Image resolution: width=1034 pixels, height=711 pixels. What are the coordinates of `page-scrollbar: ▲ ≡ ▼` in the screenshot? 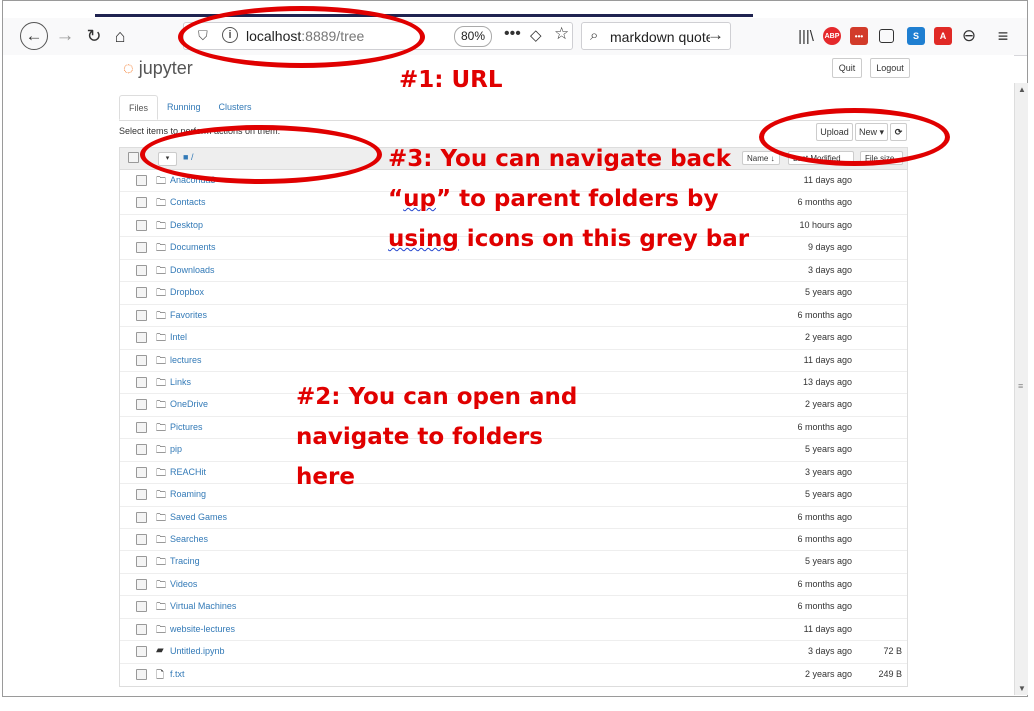 It's located at (1021, 389).